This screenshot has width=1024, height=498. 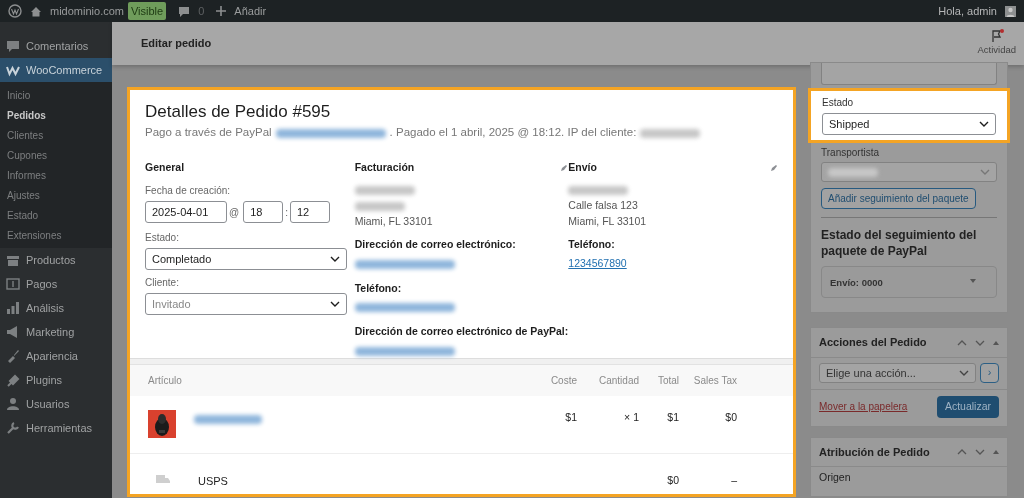 What do you see at coordinates (909, 282) in the screenshot?
I see `shipment-dropdown: Envío: 0000` at bounding box center [909, 282].